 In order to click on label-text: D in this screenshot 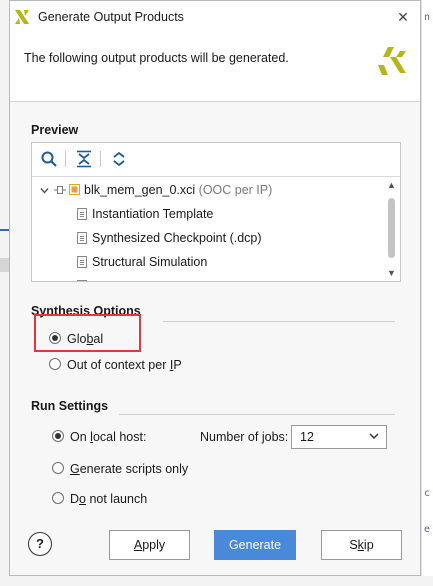, I will do `click(75, 499)`.